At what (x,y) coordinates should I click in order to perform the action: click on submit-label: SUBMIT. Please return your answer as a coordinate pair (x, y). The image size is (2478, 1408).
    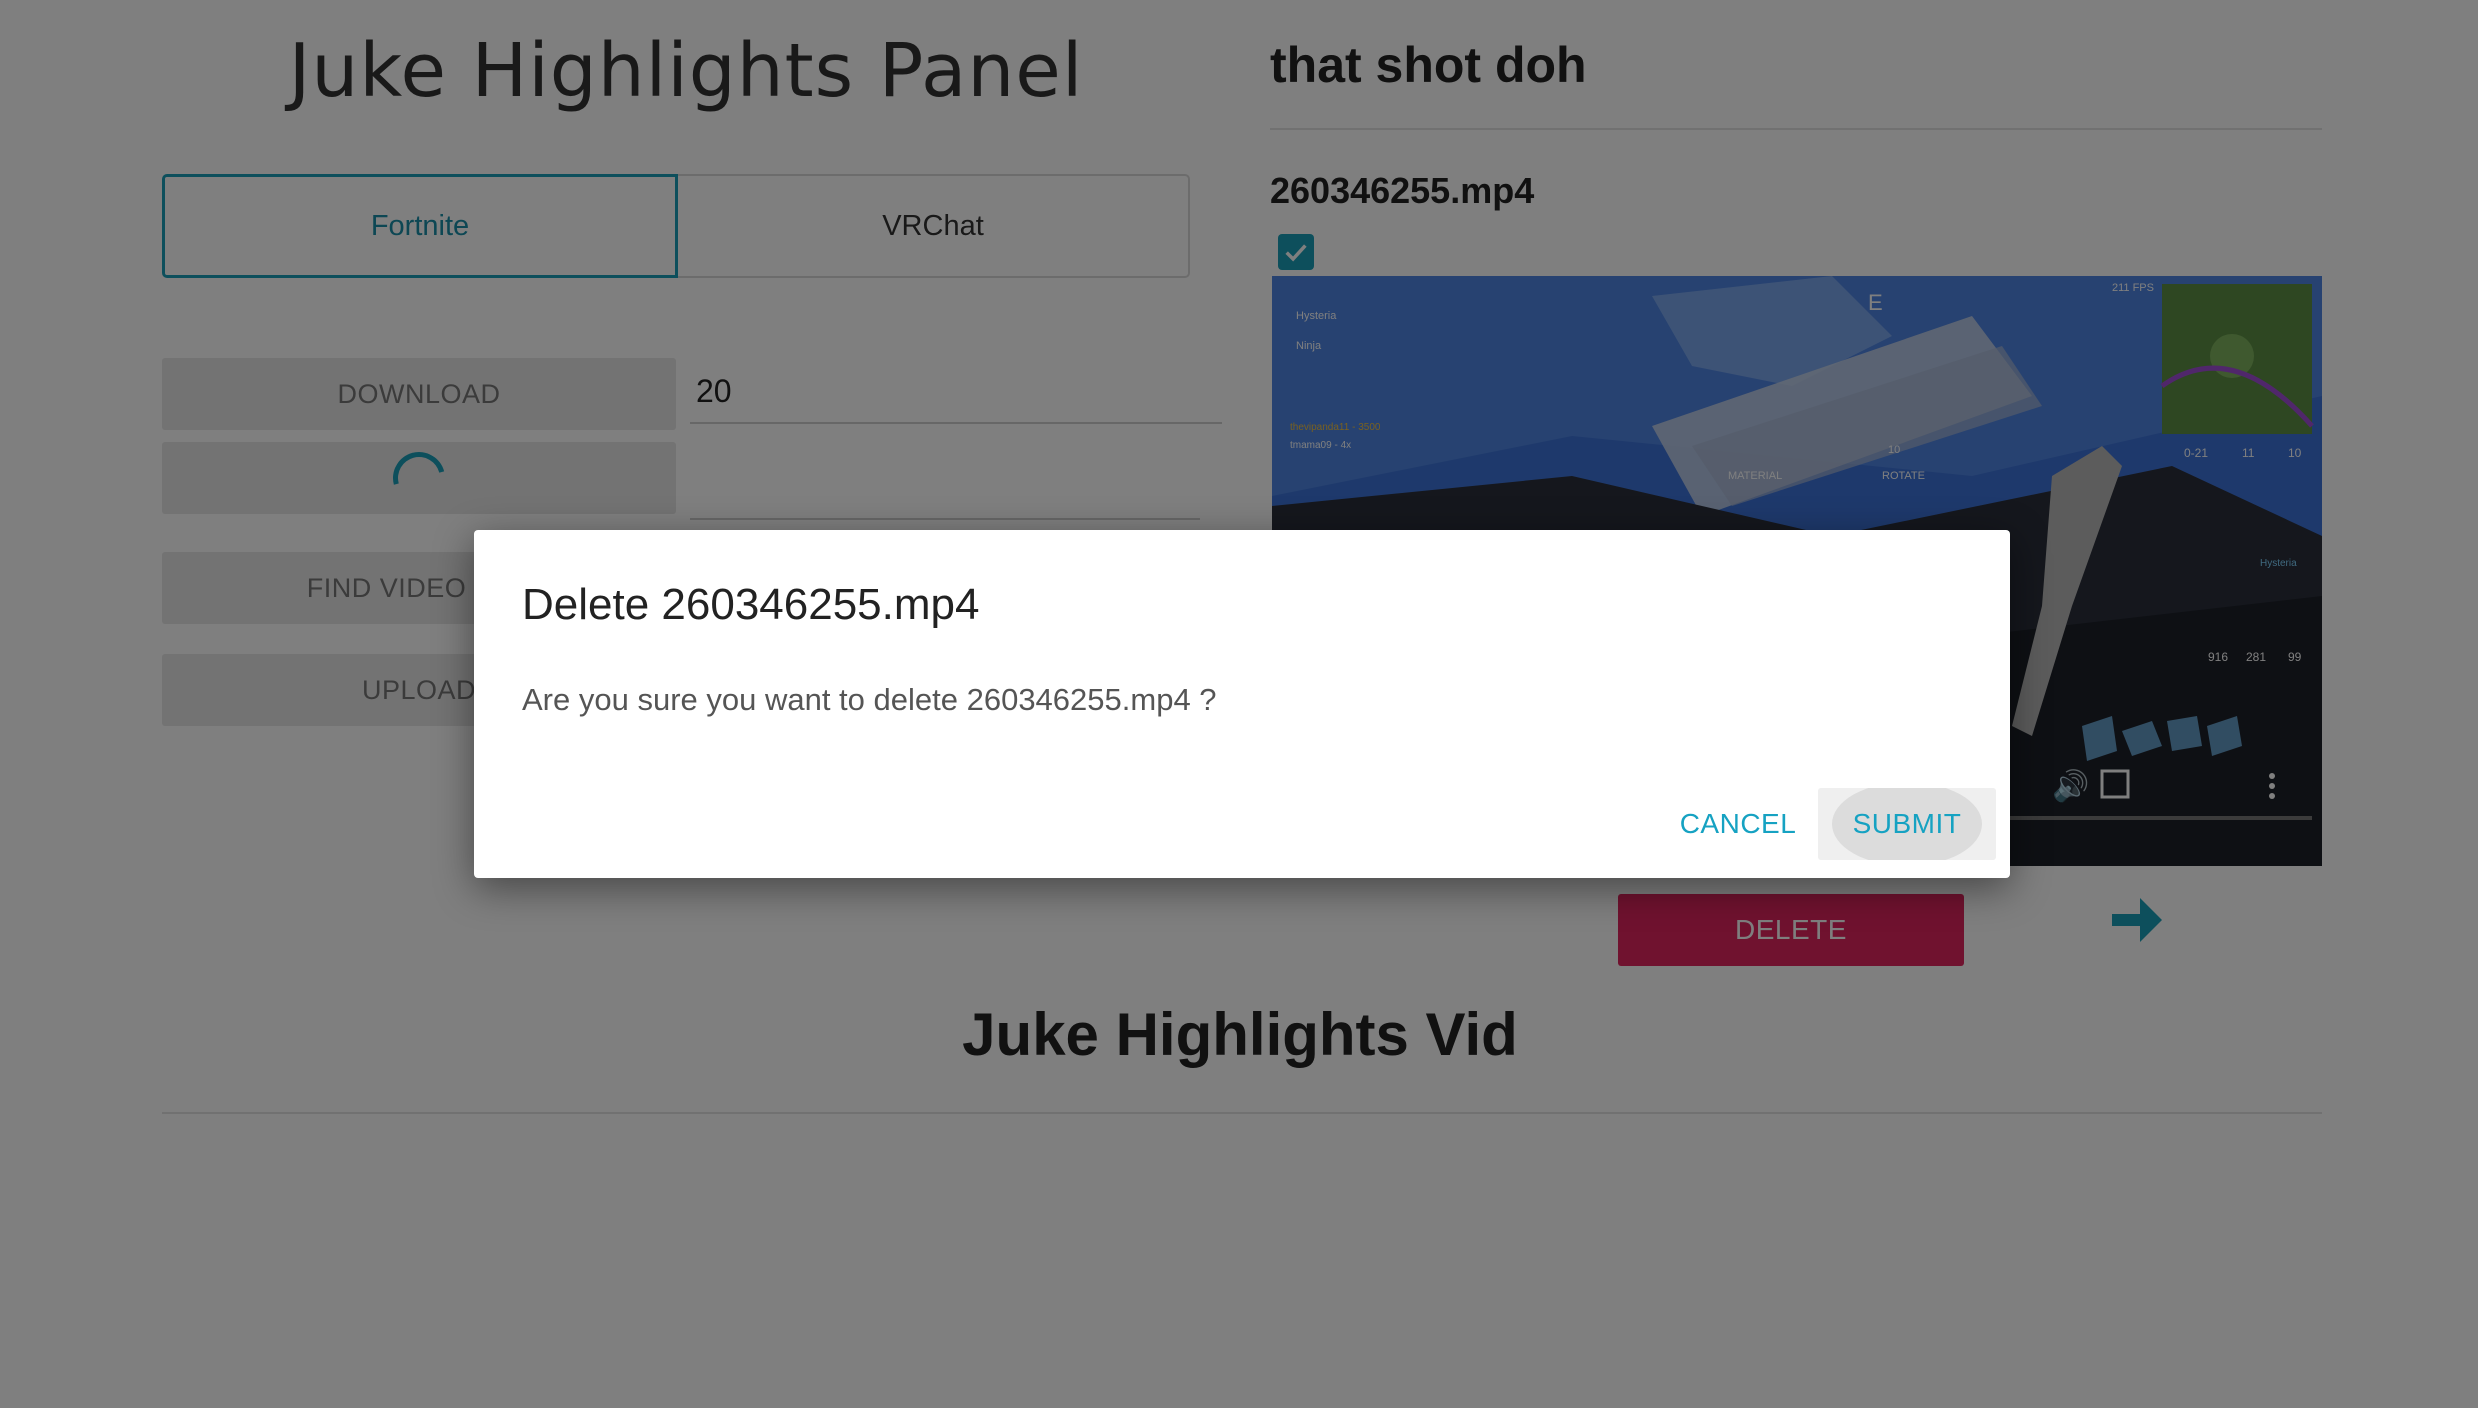
    Looking at the image, I should click on (1907, 823).